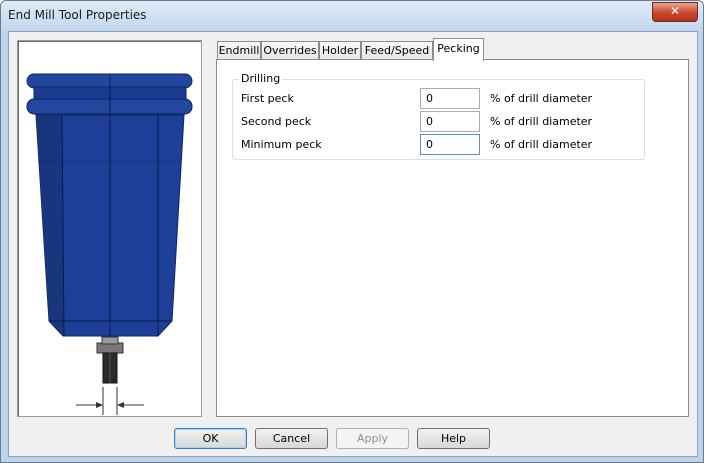 The height and width of the screenshot is (463, 704). I want to click on tab-overrides: Overrides, so click(290, 50).